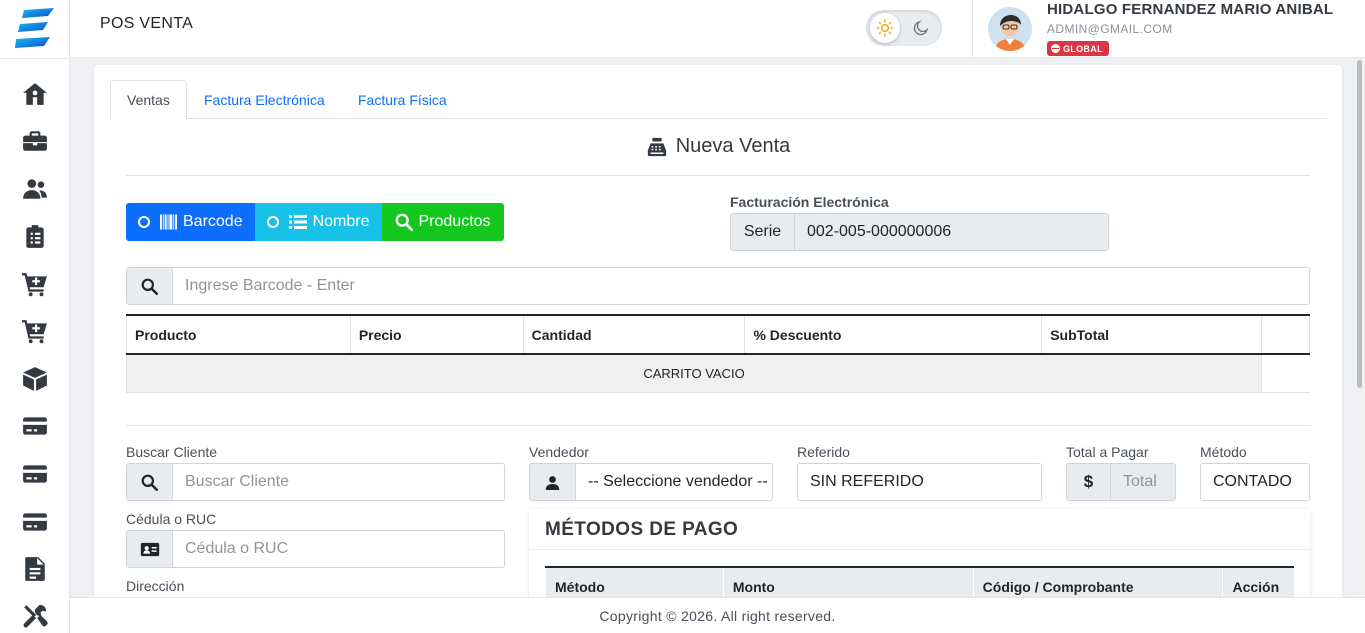  What do you see at coordinates (35, 569) in the screenshot?
I see `document-icon` at bounding box center [35, 569].